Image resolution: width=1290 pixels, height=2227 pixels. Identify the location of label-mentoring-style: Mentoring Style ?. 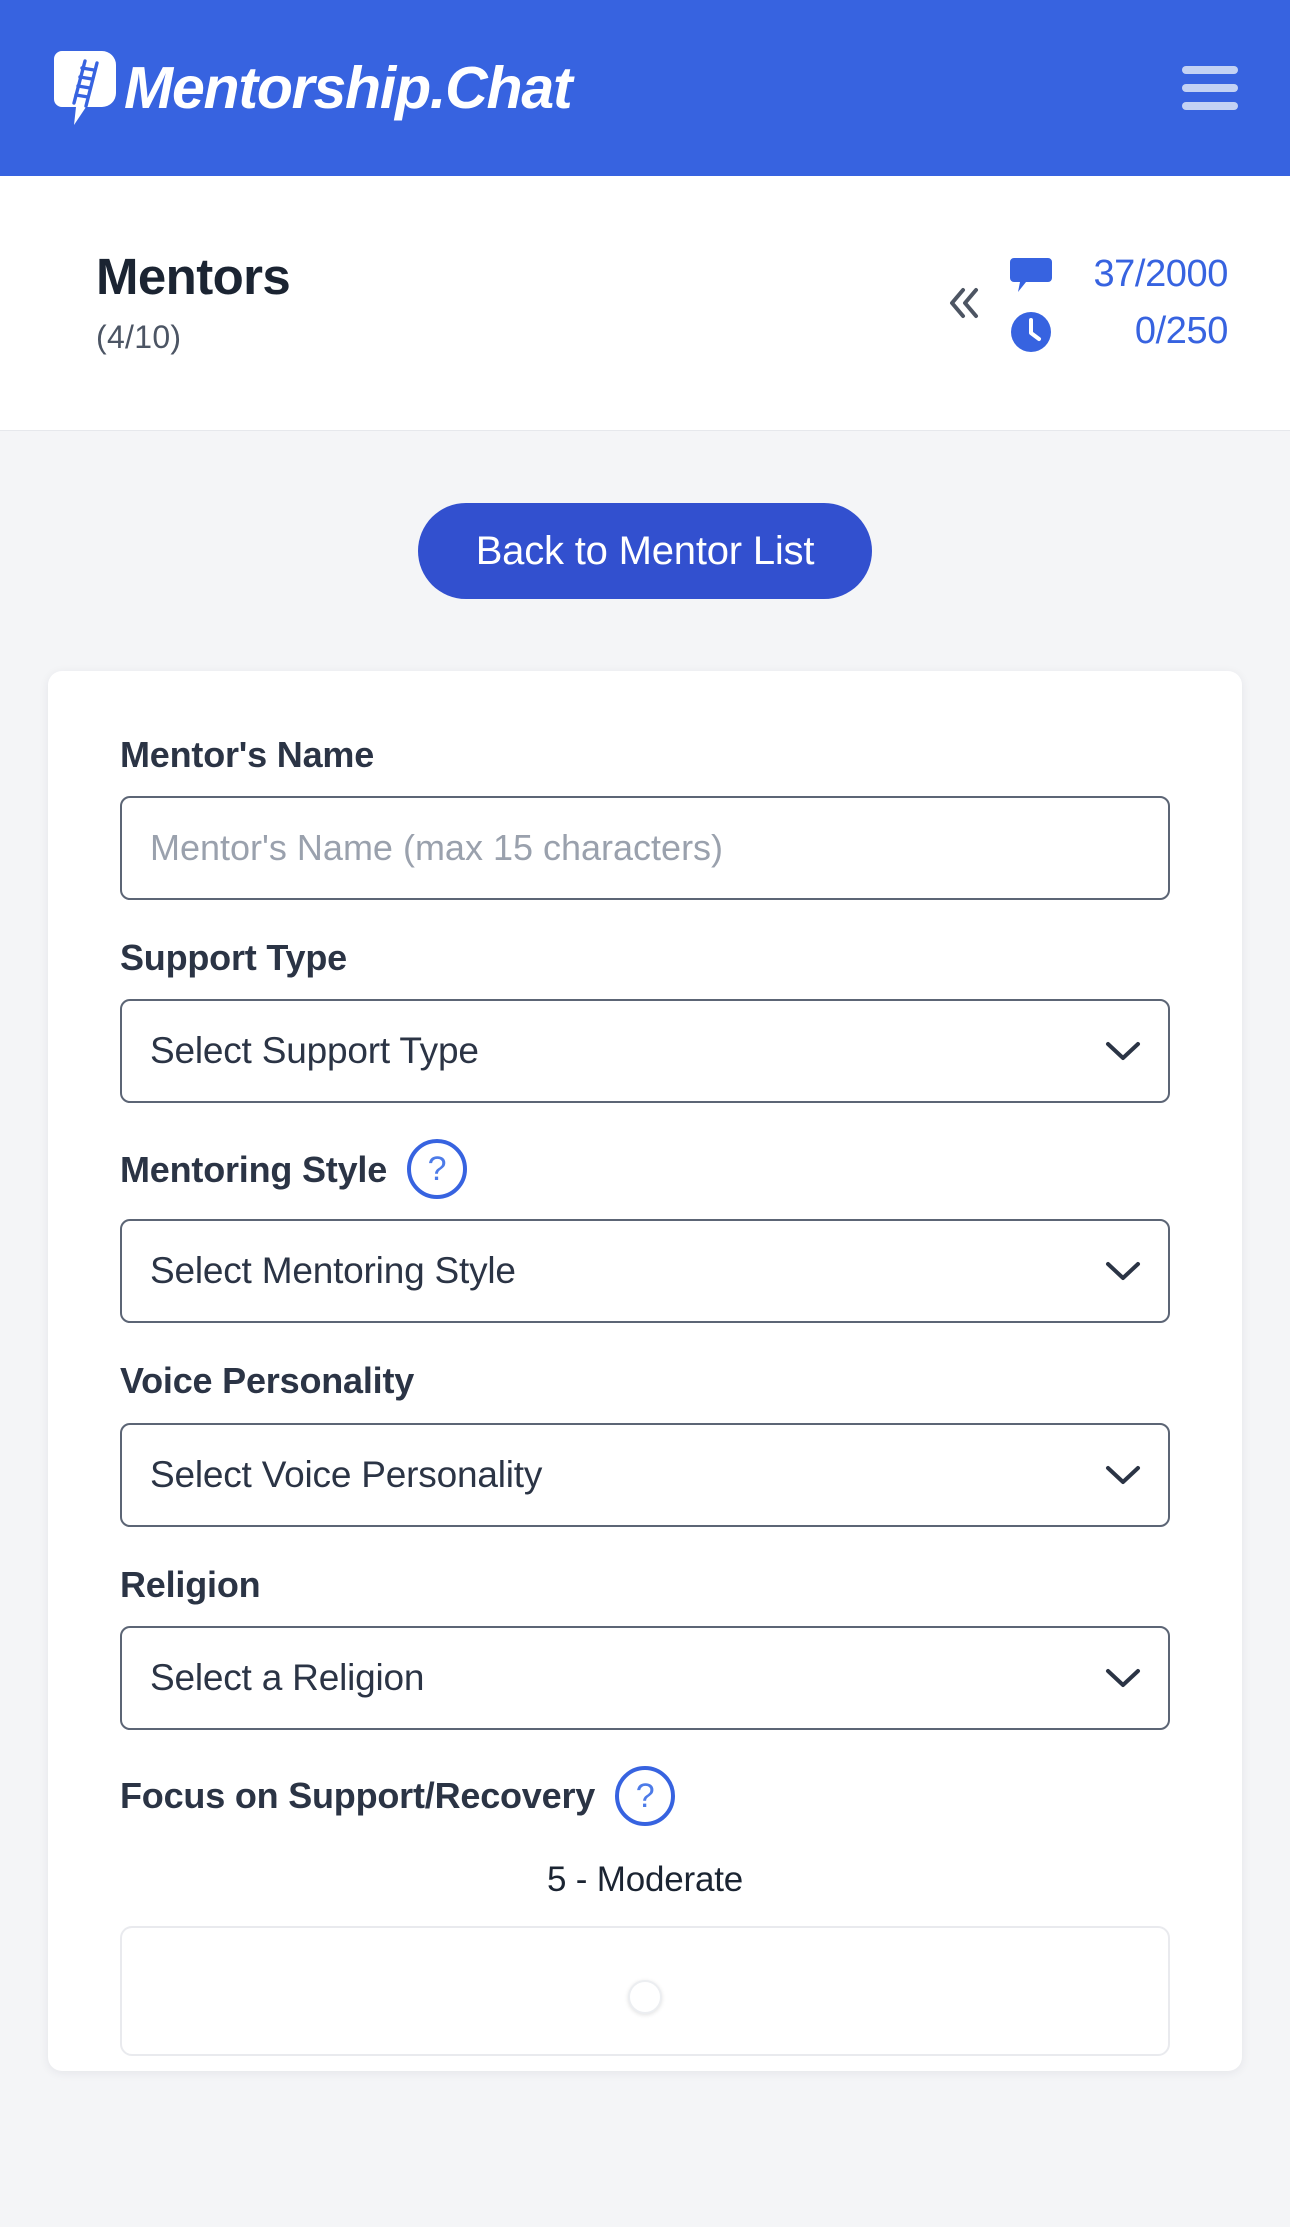
(645, 1169).